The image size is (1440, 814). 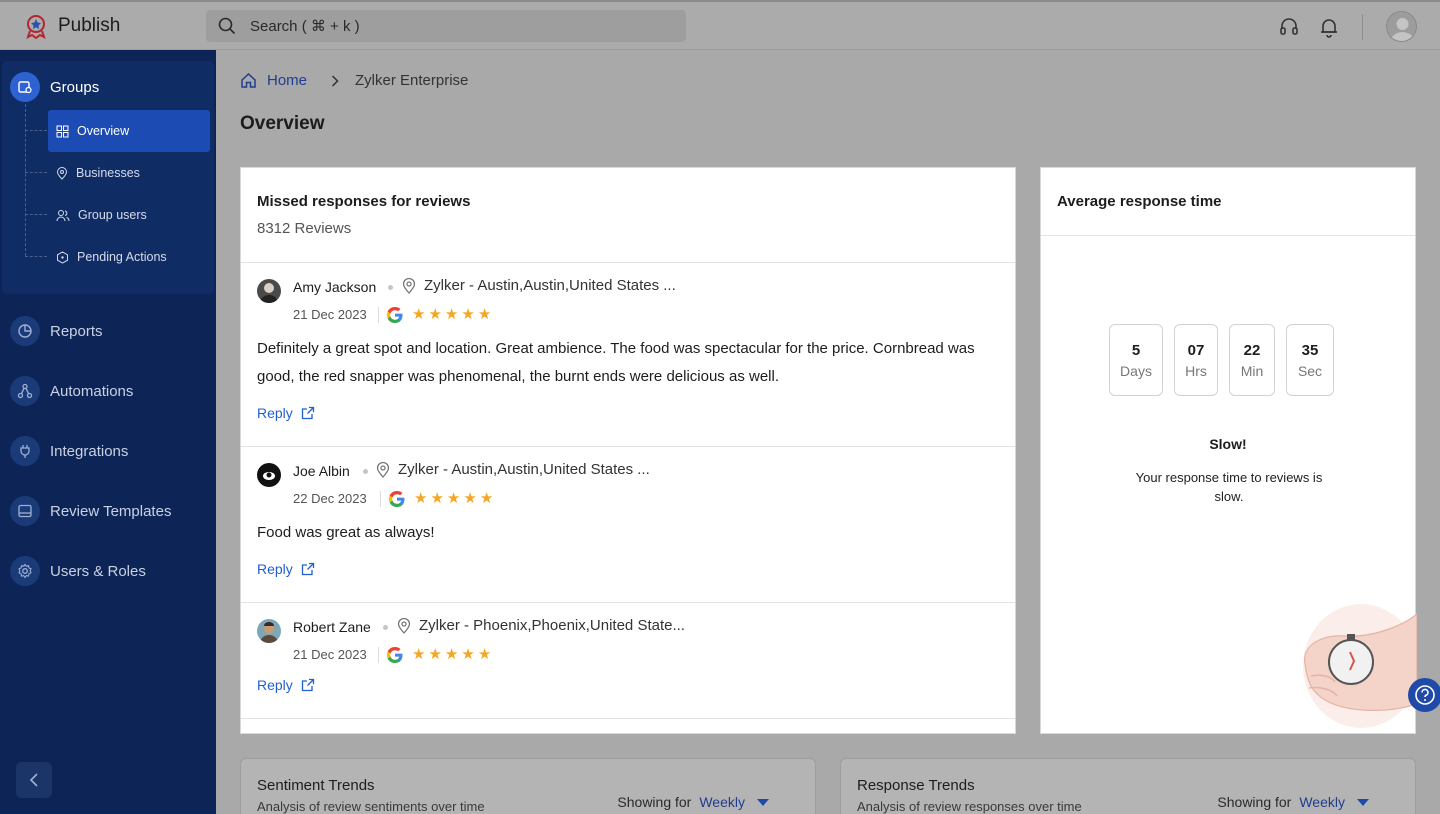 I want to click on response-period-dropdown: Showing for Weekly, so click(x=1293, y=802).